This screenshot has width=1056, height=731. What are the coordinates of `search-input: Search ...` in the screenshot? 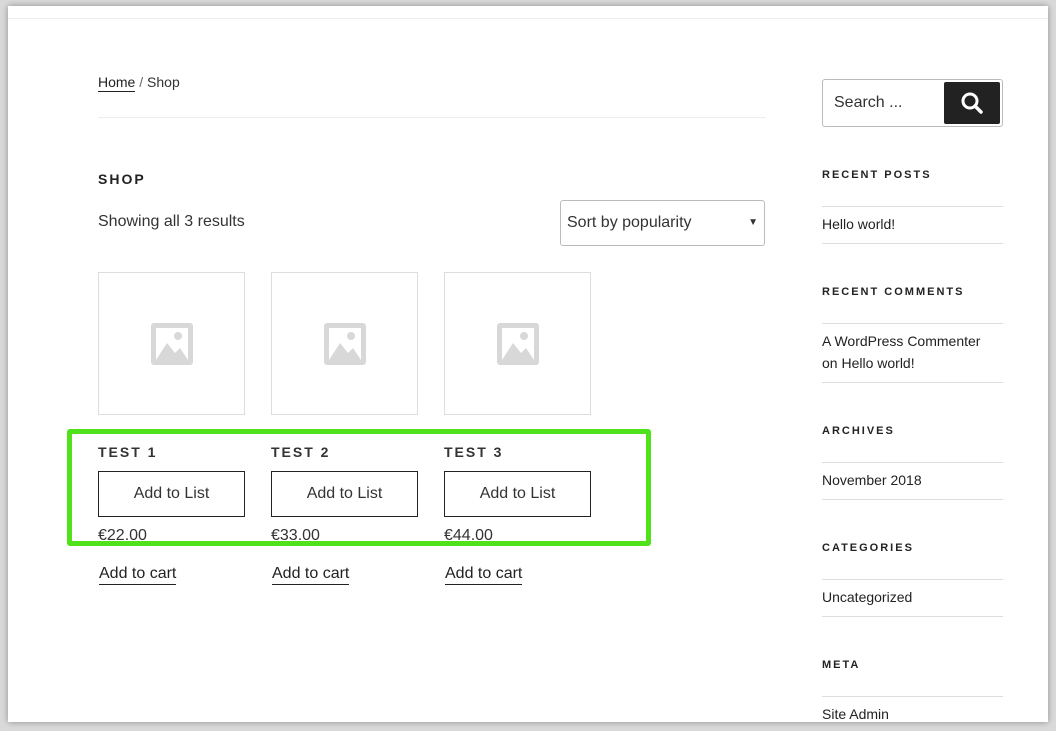 It's located at (868, 103).